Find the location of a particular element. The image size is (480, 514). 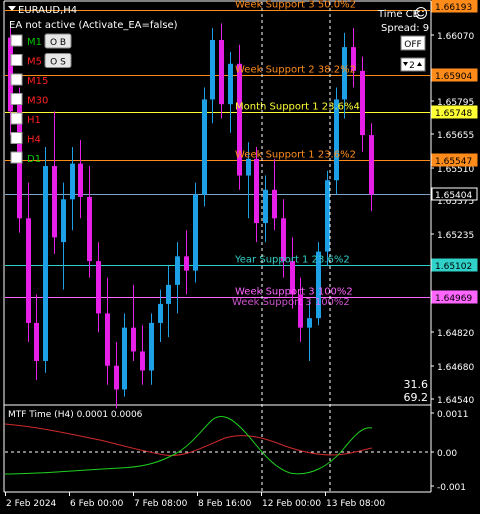

indicator-green-line is located at coordinates (188, 445).